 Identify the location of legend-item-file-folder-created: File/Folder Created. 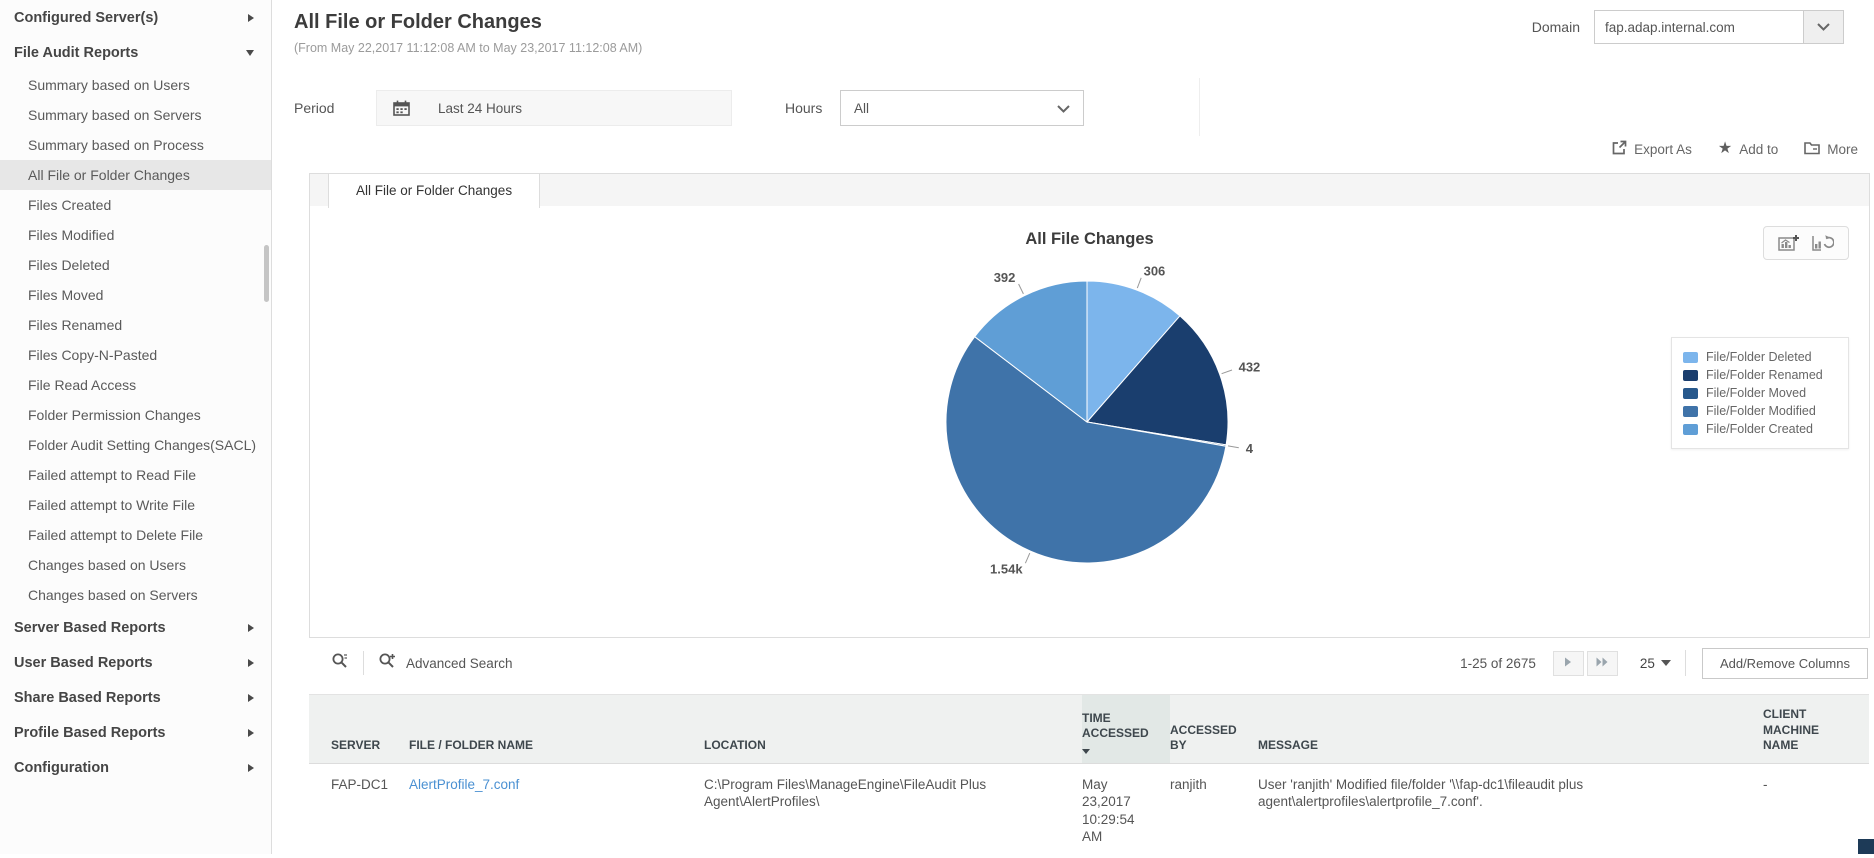
(1760, 429).